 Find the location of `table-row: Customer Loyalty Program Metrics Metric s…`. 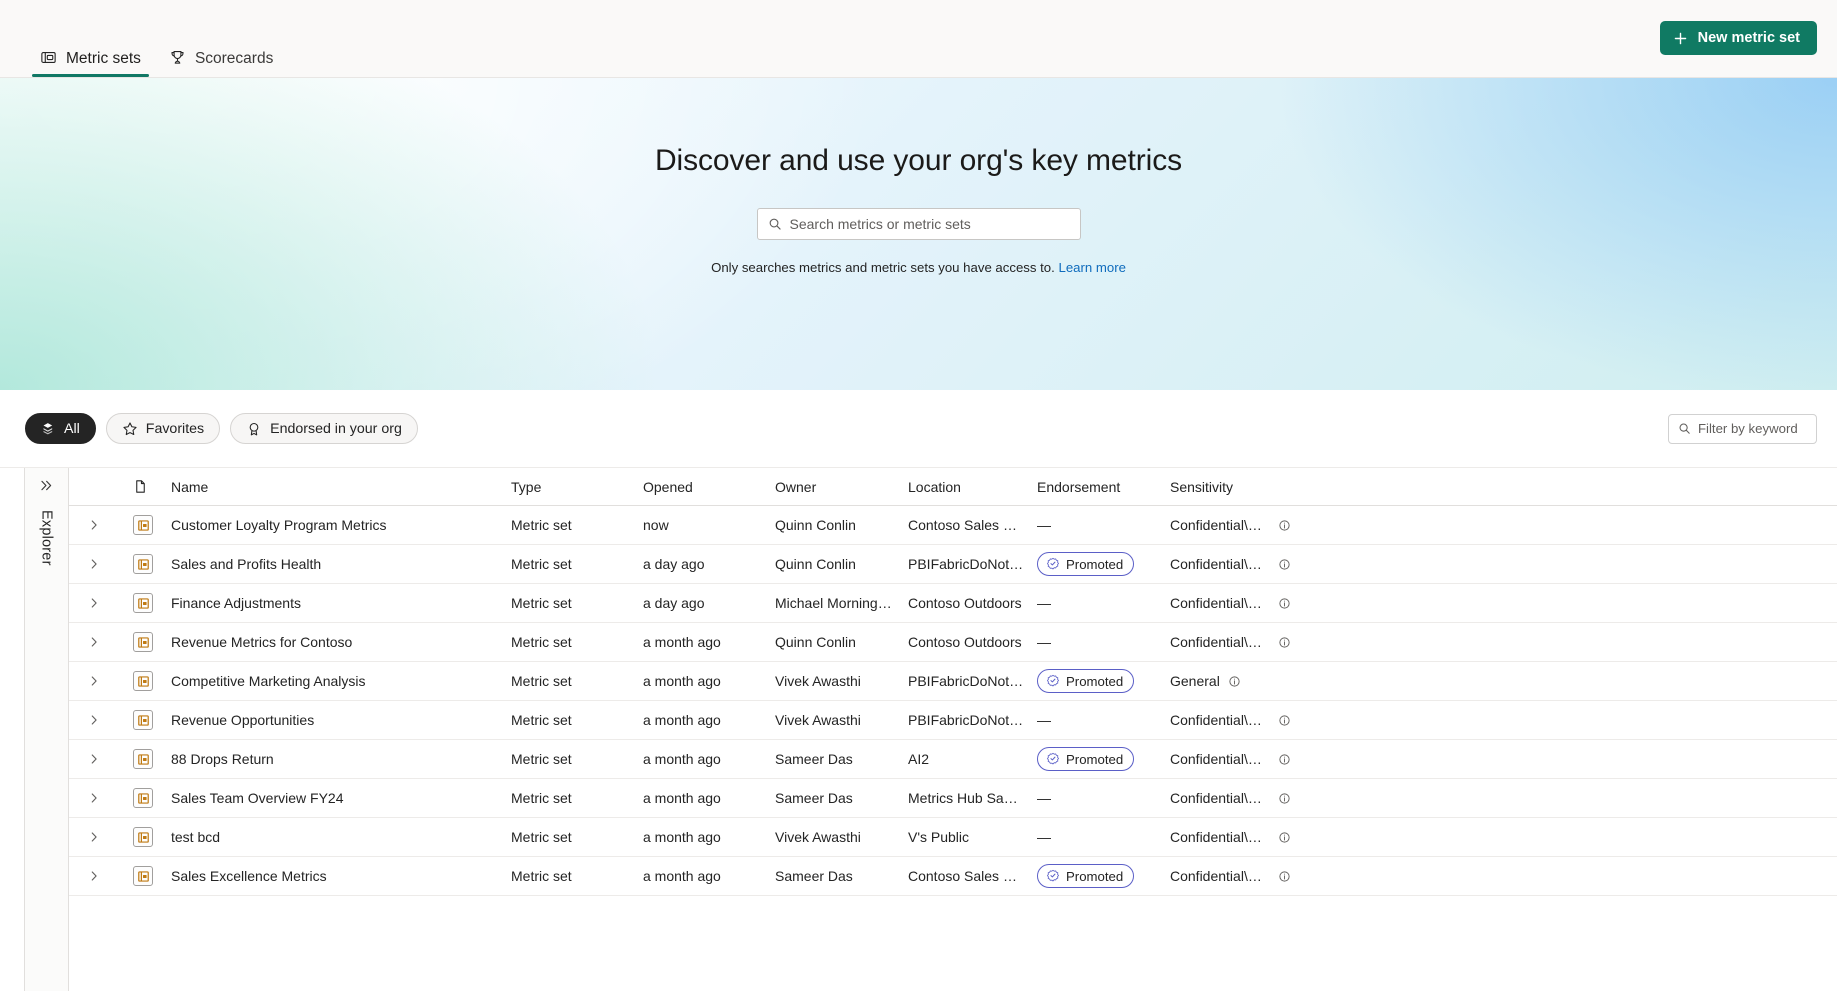

table-row: Customer Loyalty Program Metrics Metric s… is located at coordinates (953, 525).